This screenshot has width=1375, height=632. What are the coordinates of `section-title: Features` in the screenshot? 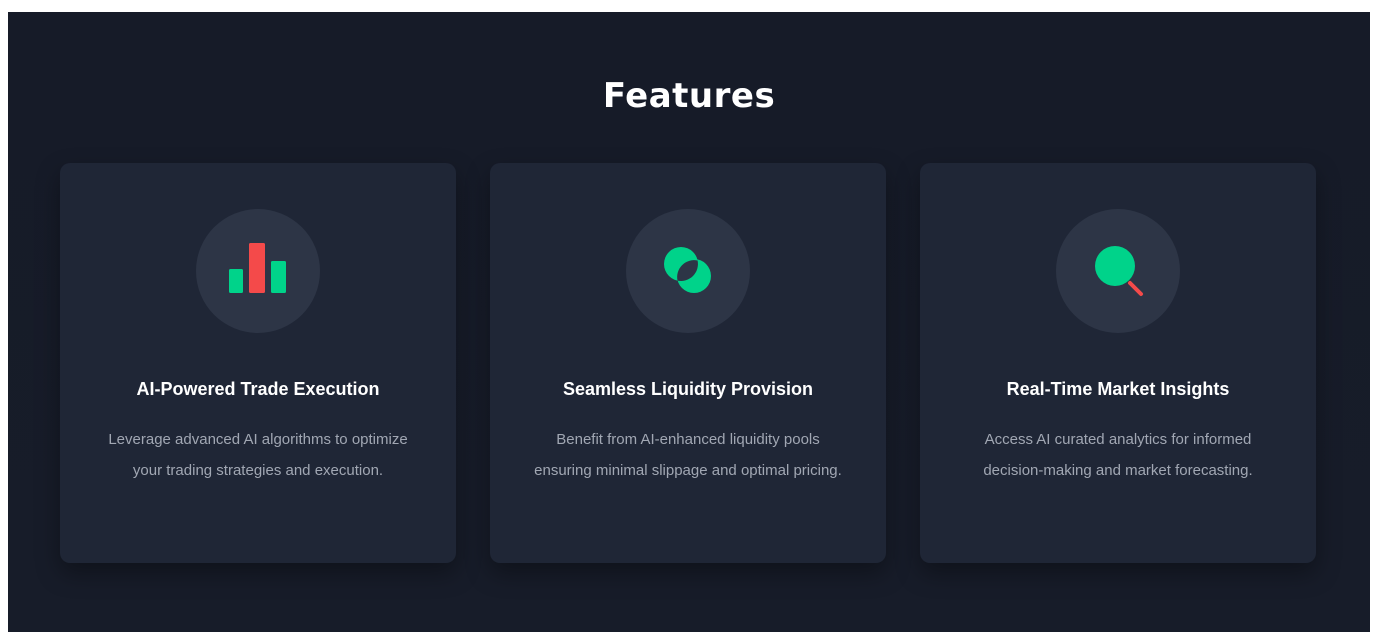 It's located at (689, 96).